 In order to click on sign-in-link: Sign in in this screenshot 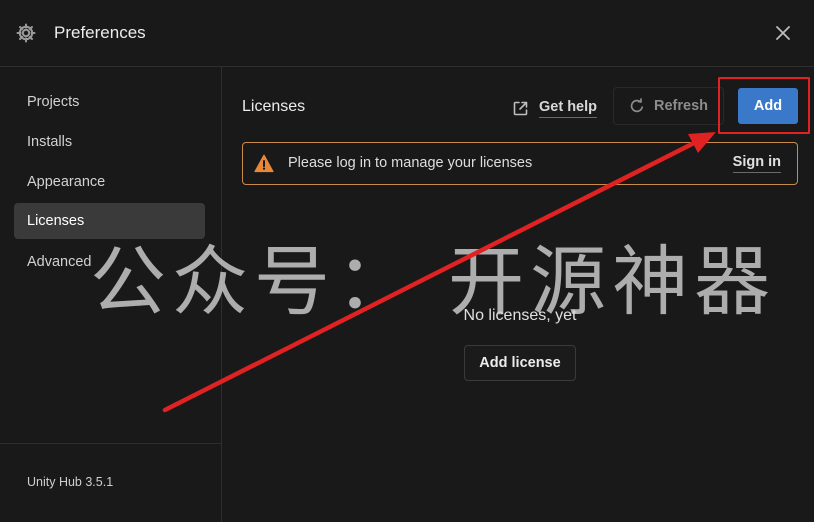, I will do `click(756, 163)`.